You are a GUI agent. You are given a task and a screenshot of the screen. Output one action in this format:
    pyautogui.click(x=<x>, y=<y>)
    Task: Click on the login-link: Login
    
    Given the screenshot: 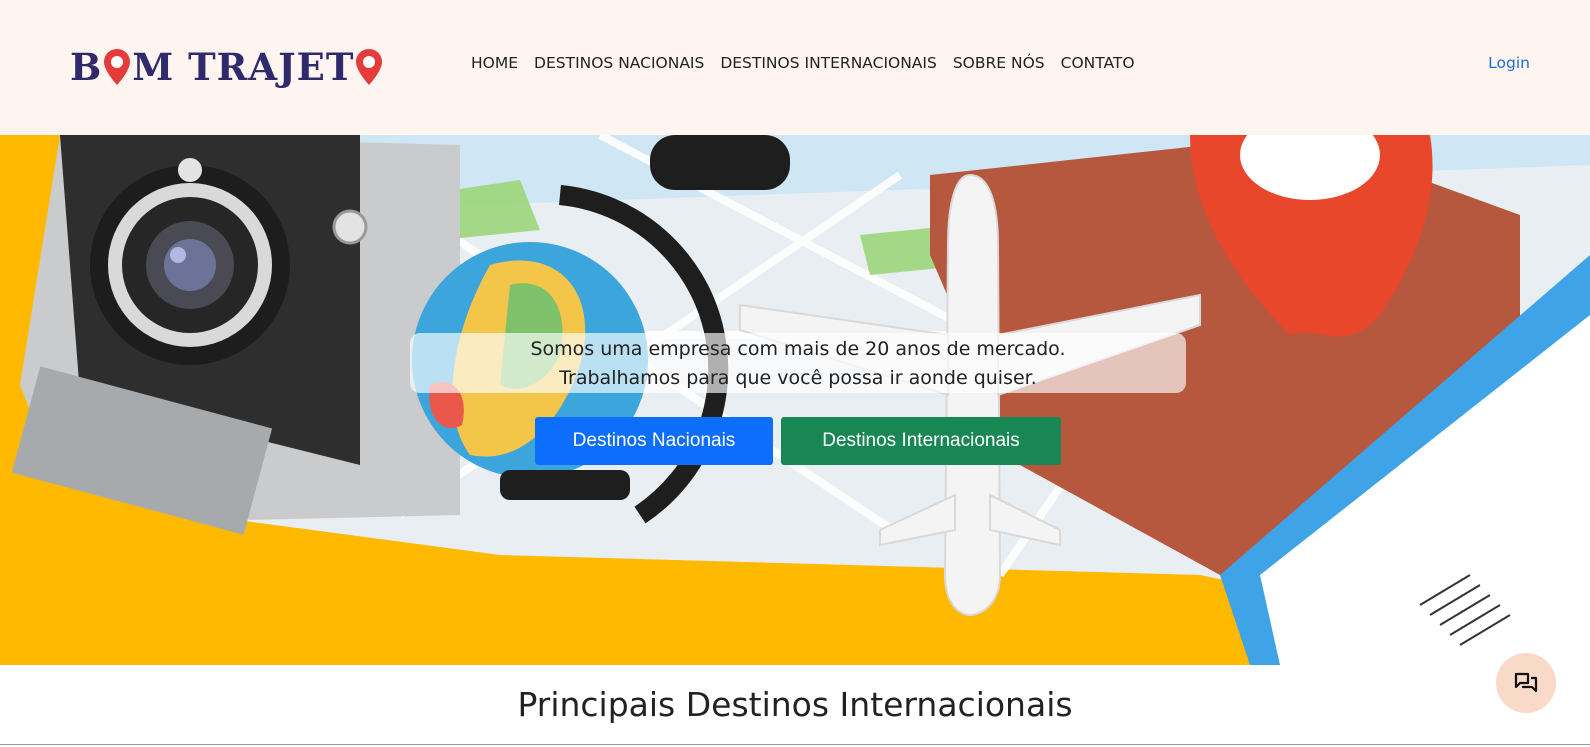 What is the action you would take?
    pyautogui.click(x=1509, y=63)
    